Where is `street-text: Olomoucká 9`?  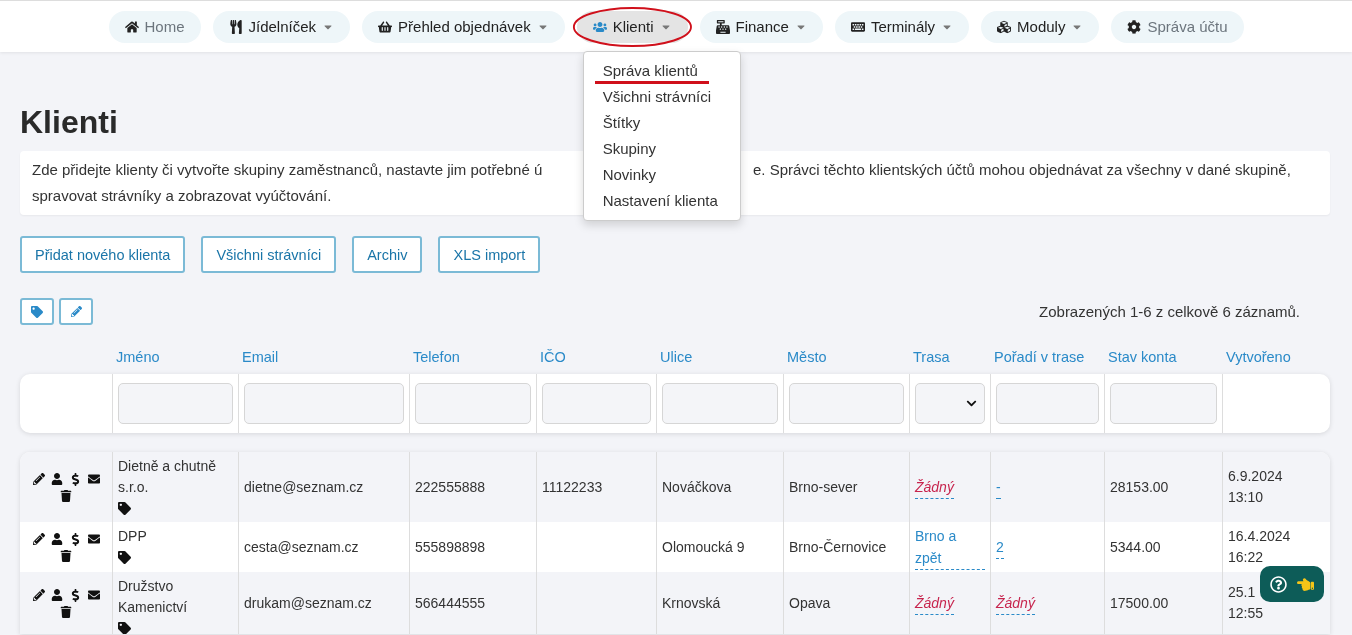 street-text: Olomoucká 9 is located at coordinates (704, 547).